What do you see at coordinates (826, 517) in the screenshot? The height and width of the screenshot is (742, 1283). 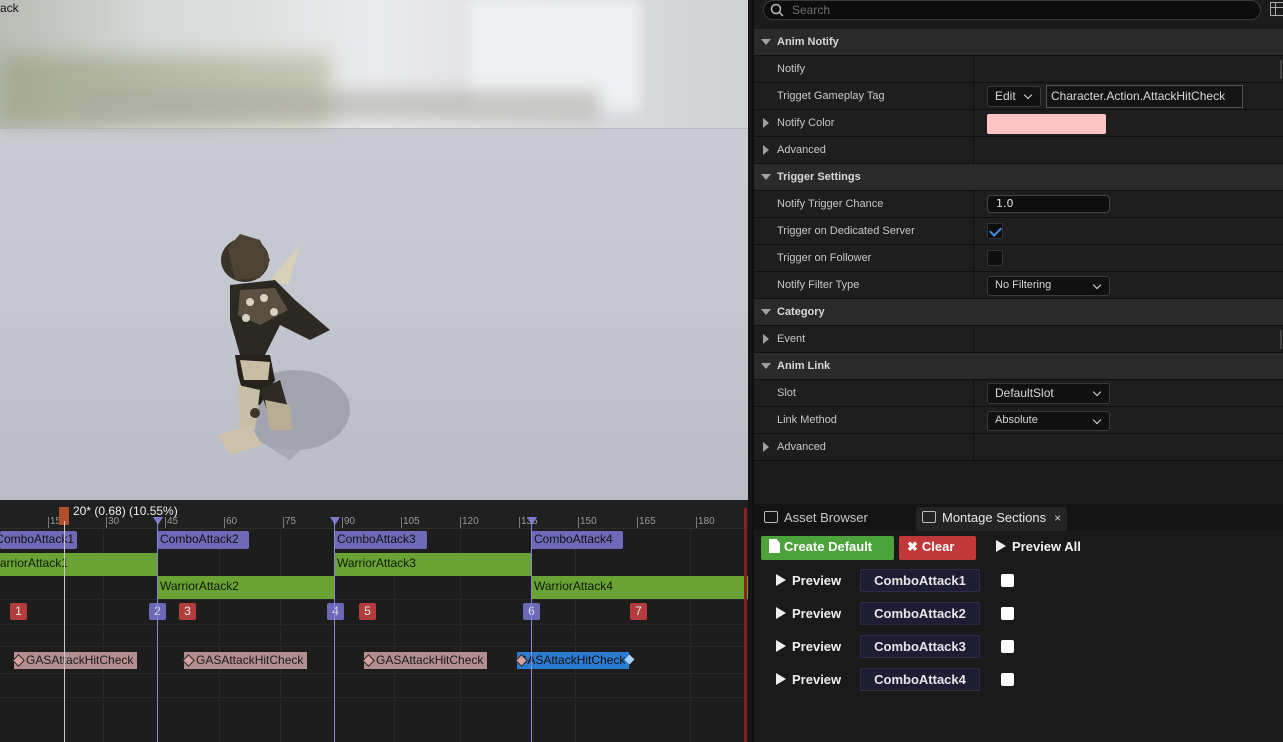 I see `tab-label: Asset Browser` at bounding box center [826, 517].